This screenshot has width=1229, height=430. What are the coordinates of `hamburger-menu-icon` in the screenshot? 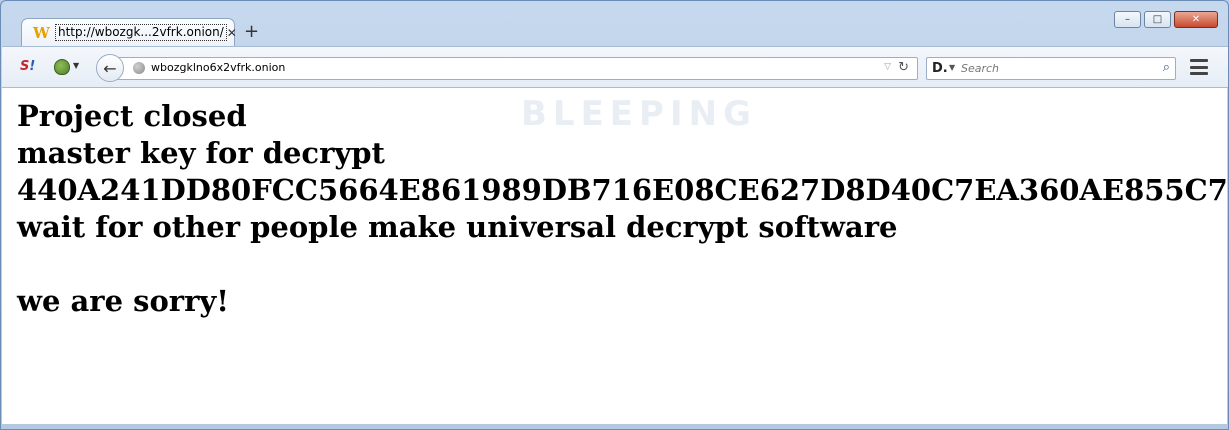 It's located at (1199, 67).